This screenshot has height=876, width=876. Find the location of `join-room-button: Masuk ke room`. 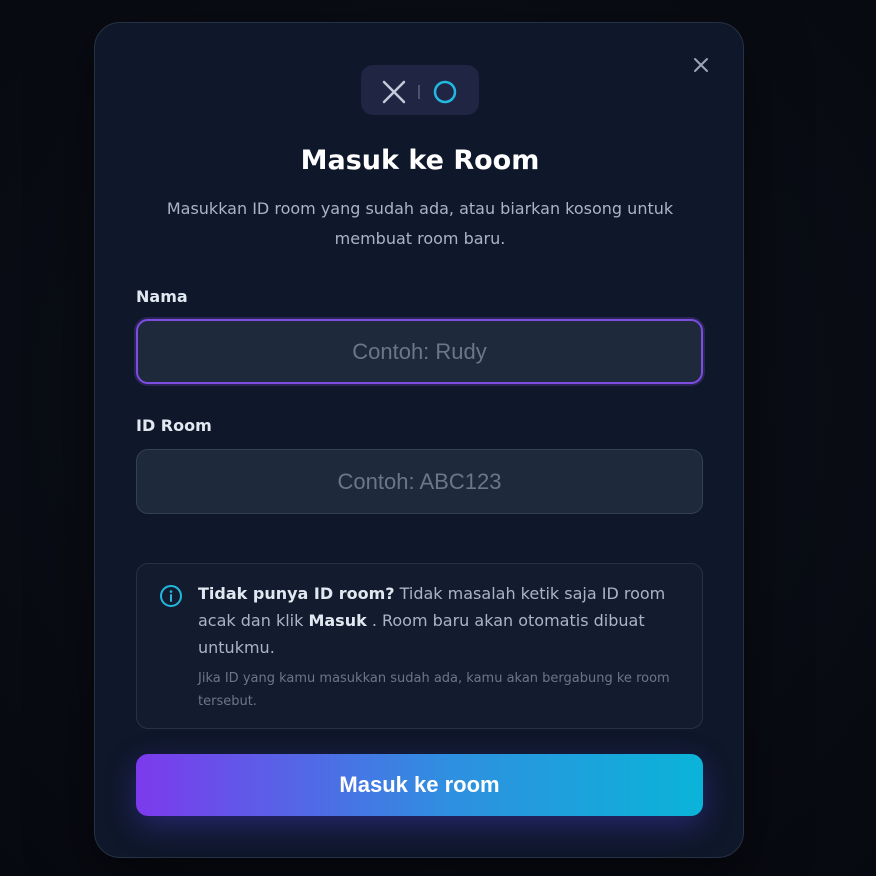

join-room-button: Masuk ke room is located at coordinates (419, 785).